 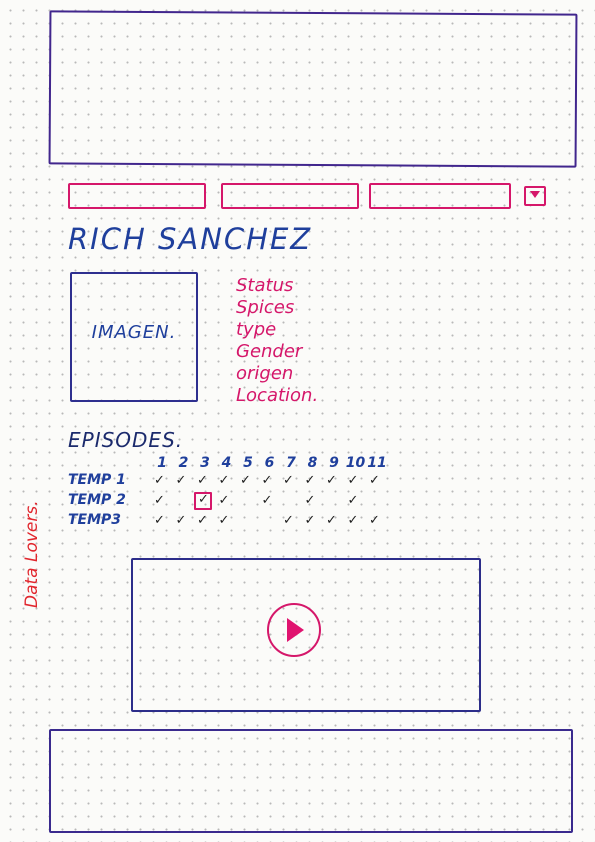 I want to click on menu-button, so click(x=535, y=196).